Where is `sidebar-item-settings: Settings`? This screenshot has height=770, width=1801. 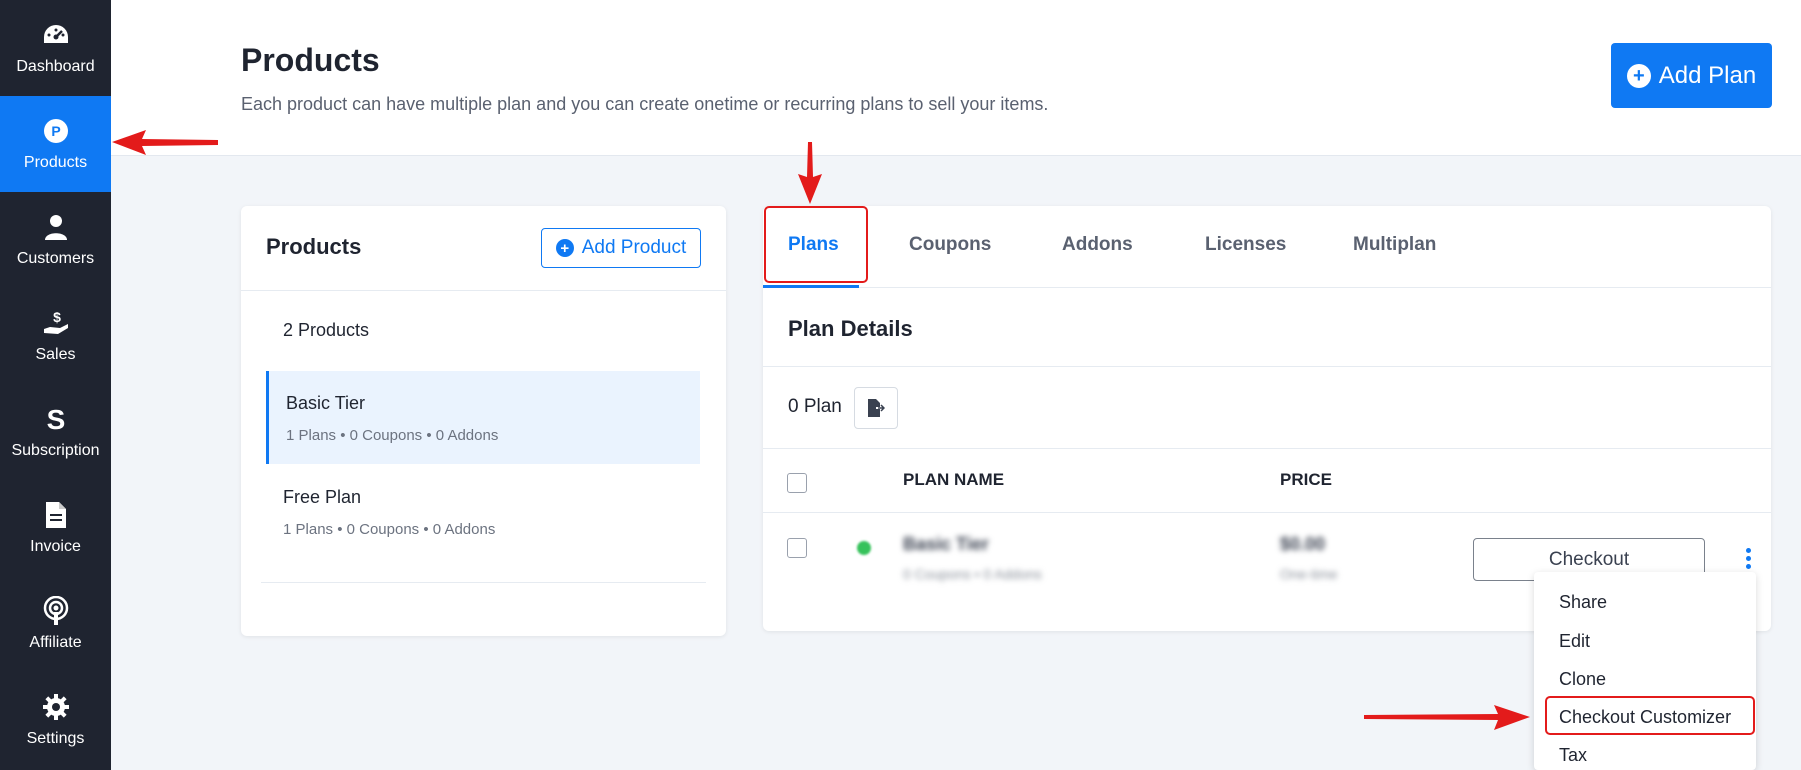 sidebar-item-settings: Settings is located at coordinates (55, 720).